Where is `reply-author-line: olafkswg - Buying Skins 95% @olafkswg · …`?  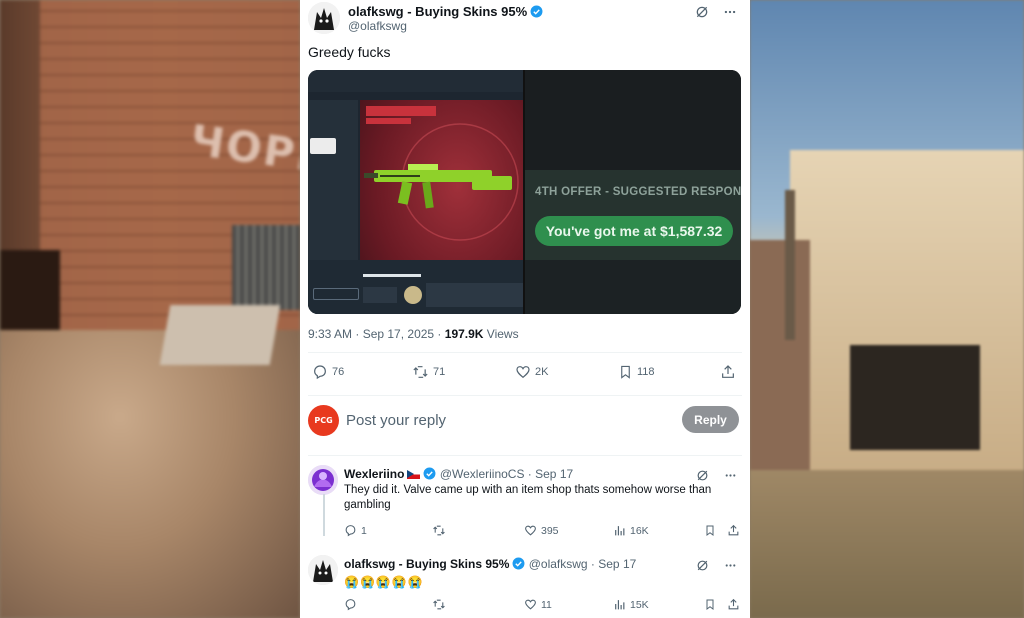
reply-author-line: olafkswg - Buying Skins 95% @olafkswg · … is located at coordinates (490, 564).